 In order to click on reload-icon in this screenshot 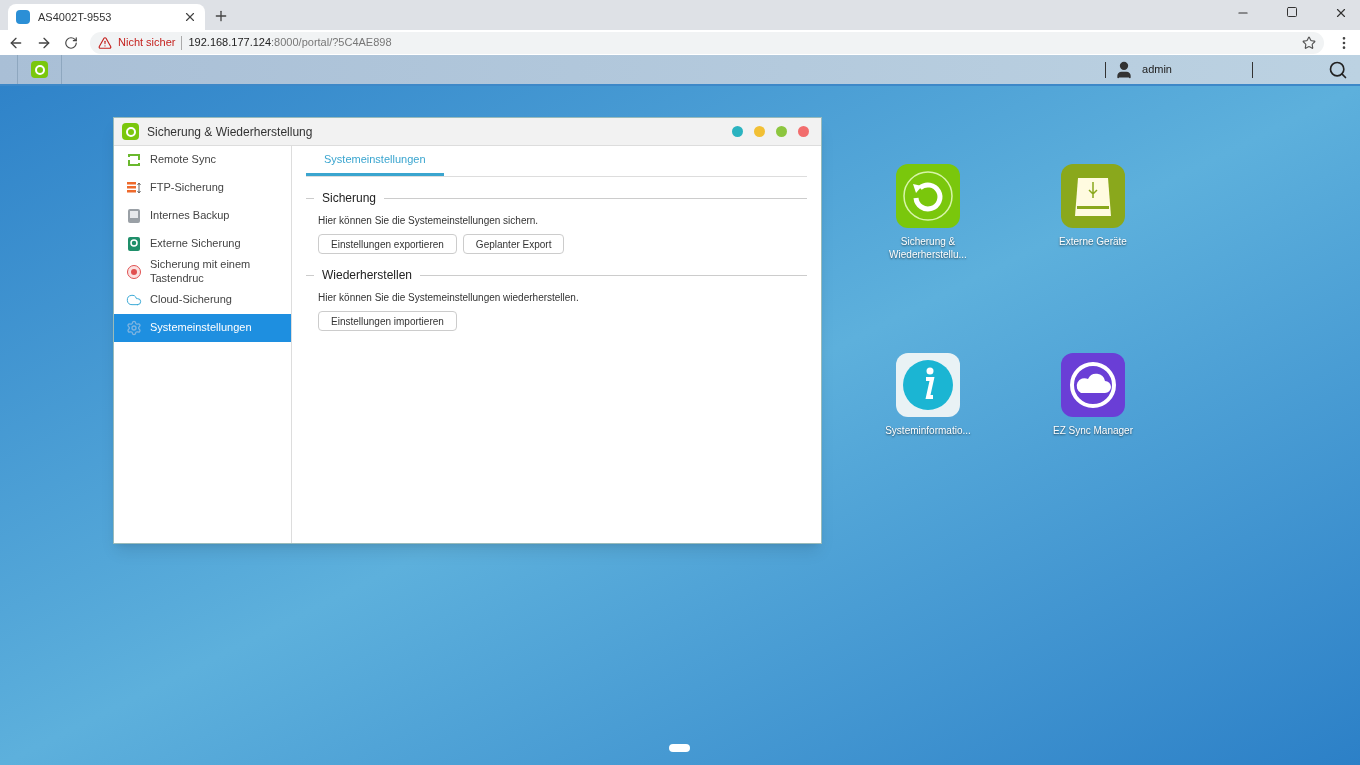, I will do `click(71, 42)`.